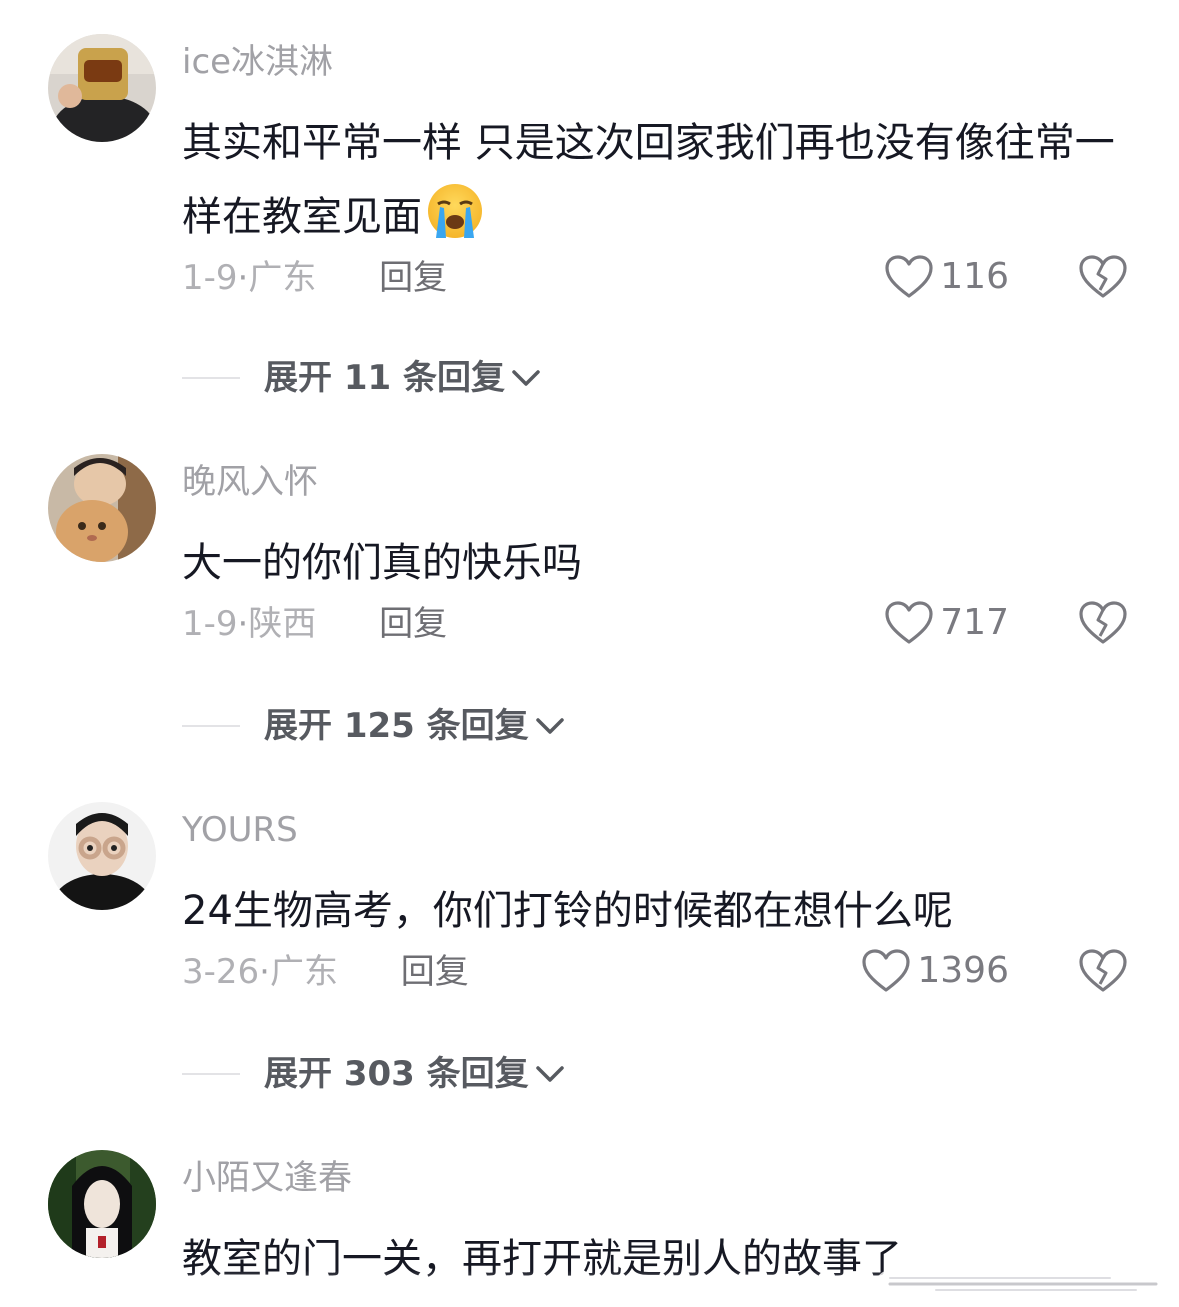 The height and width of the screenshot is (1307, 1179). I want to click on comment-text: 24生物高考，你们打铃的时候都在想什么呢, so click(657, 911).